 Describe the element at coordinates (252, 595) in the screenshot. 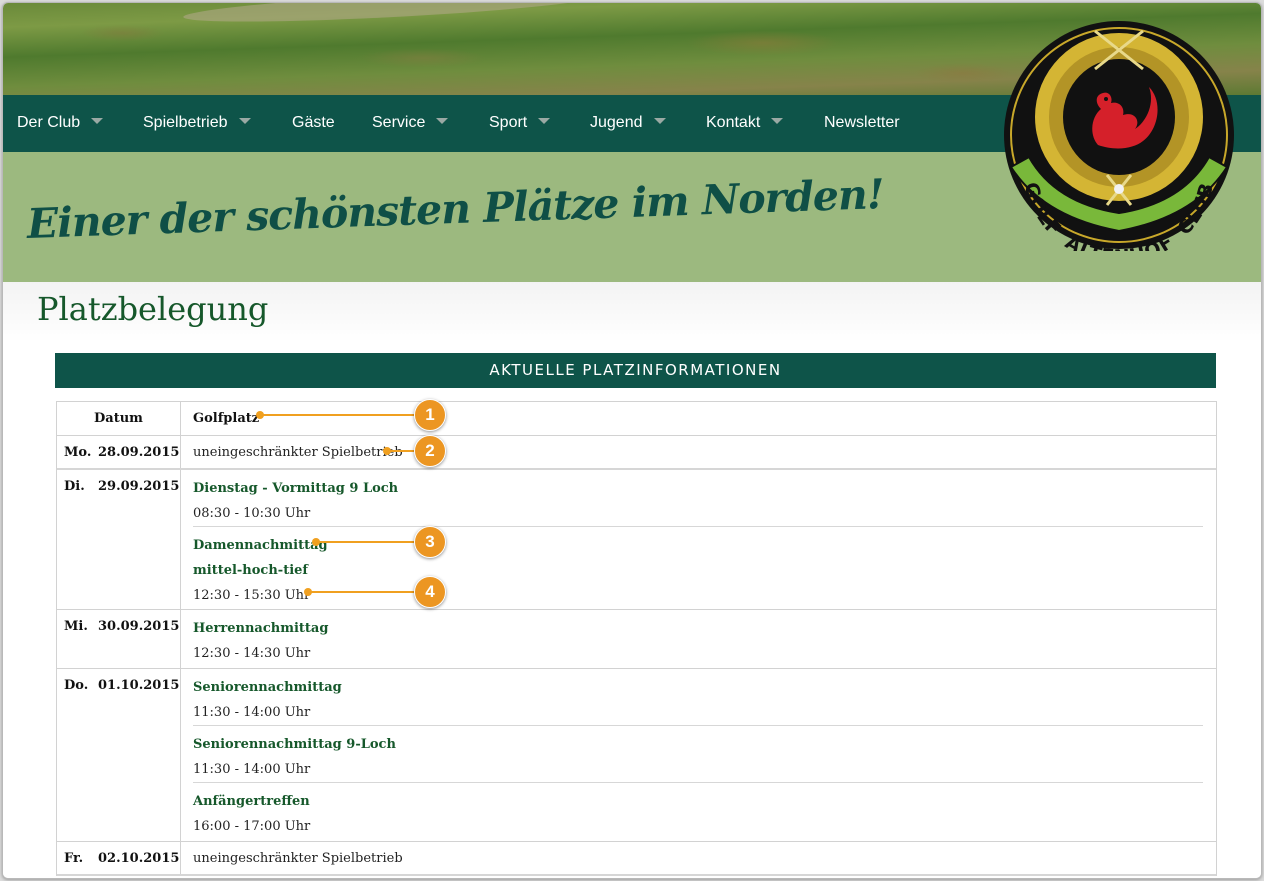

I see `event-time: 12:30 - 15:30 Uhr` at that location.